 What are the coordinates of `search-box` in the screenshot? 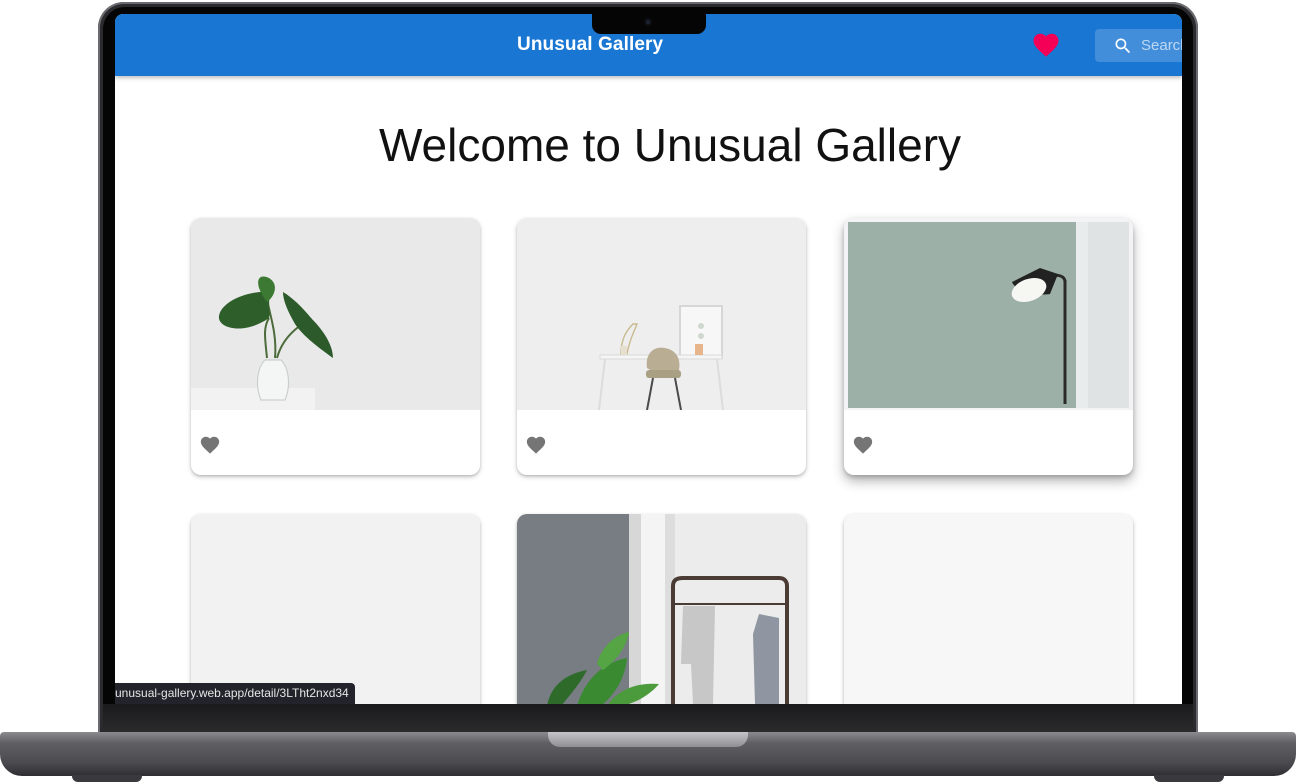 It's located at (1138, 45).